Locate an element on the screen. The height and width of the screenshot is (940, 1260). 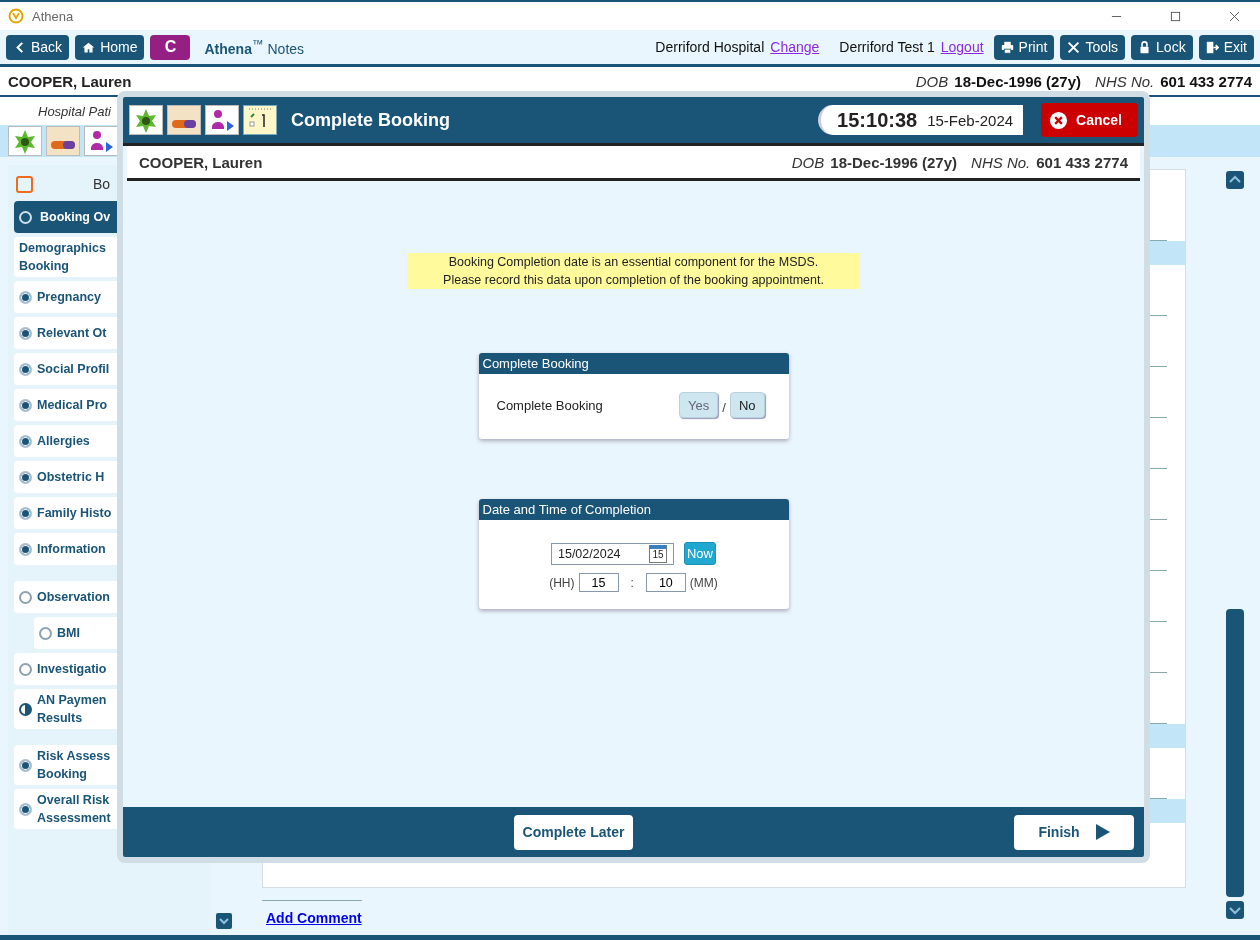
notepad-icon is located at coordinates (260, 120).